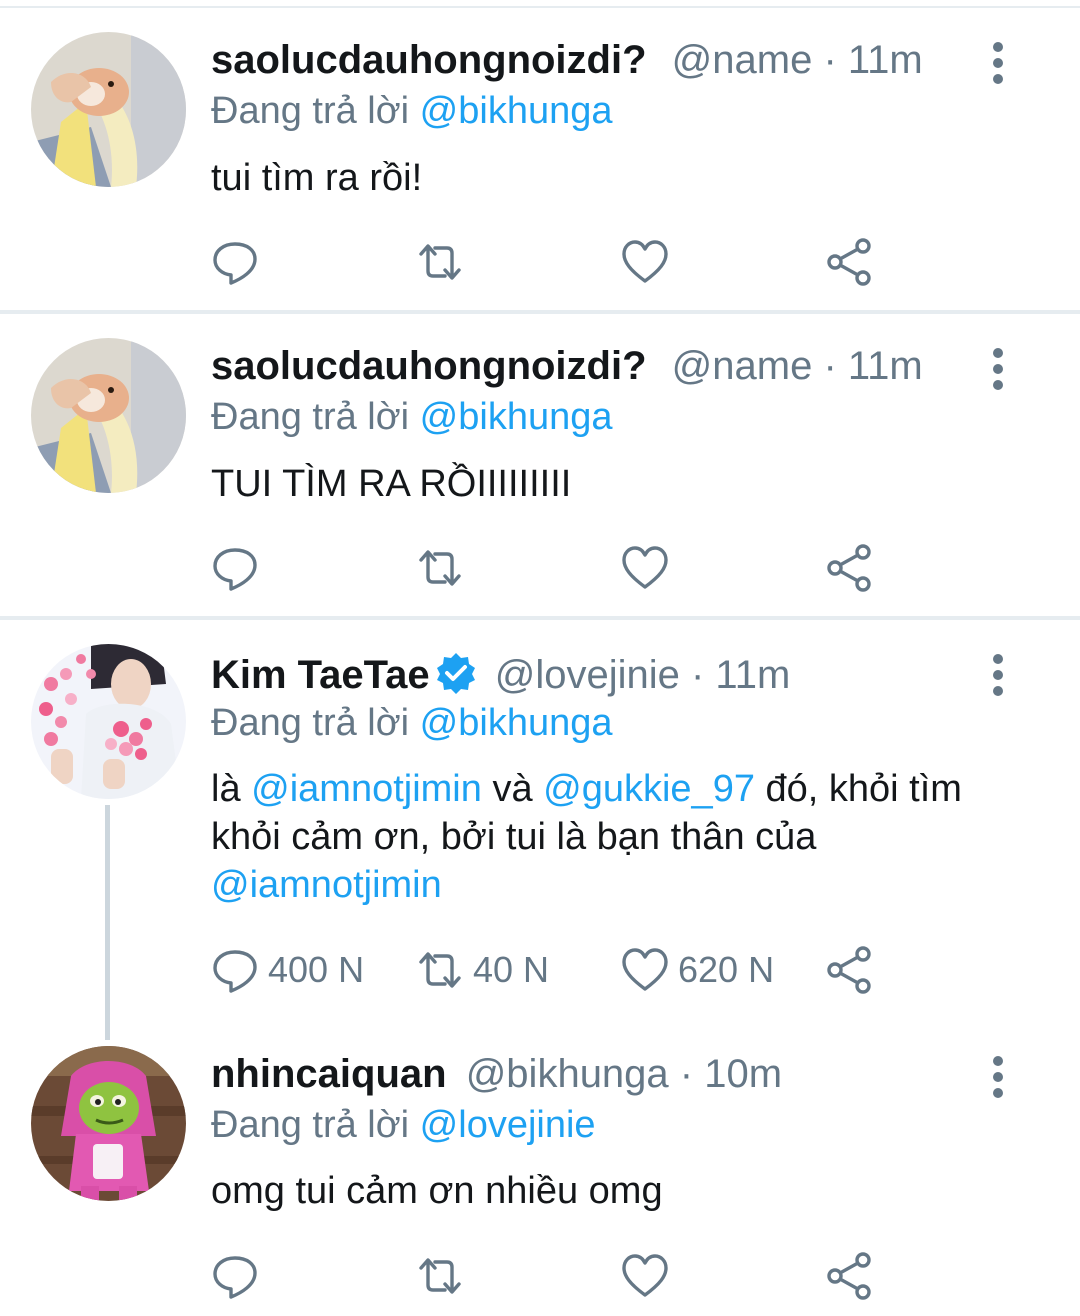 The image size is (1080, 1316). What do you see at coordinates (329, 1074) in the screenshot?
I see `display-name: nhincaiquan` at bounding box center [329, 1074].